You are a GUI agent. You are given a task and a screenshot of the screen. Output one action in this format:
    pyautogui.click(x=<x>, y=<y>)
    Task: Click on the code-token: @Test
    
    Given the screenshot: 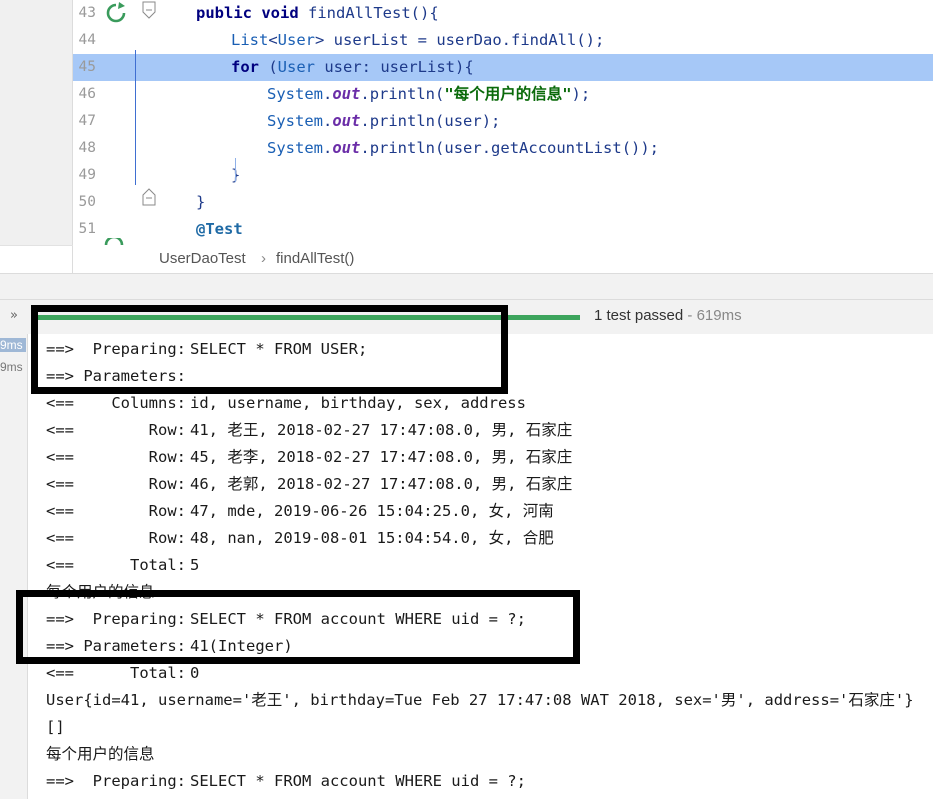 What is the action you would take?
    pyautogui.click(x=219, y=229)
    